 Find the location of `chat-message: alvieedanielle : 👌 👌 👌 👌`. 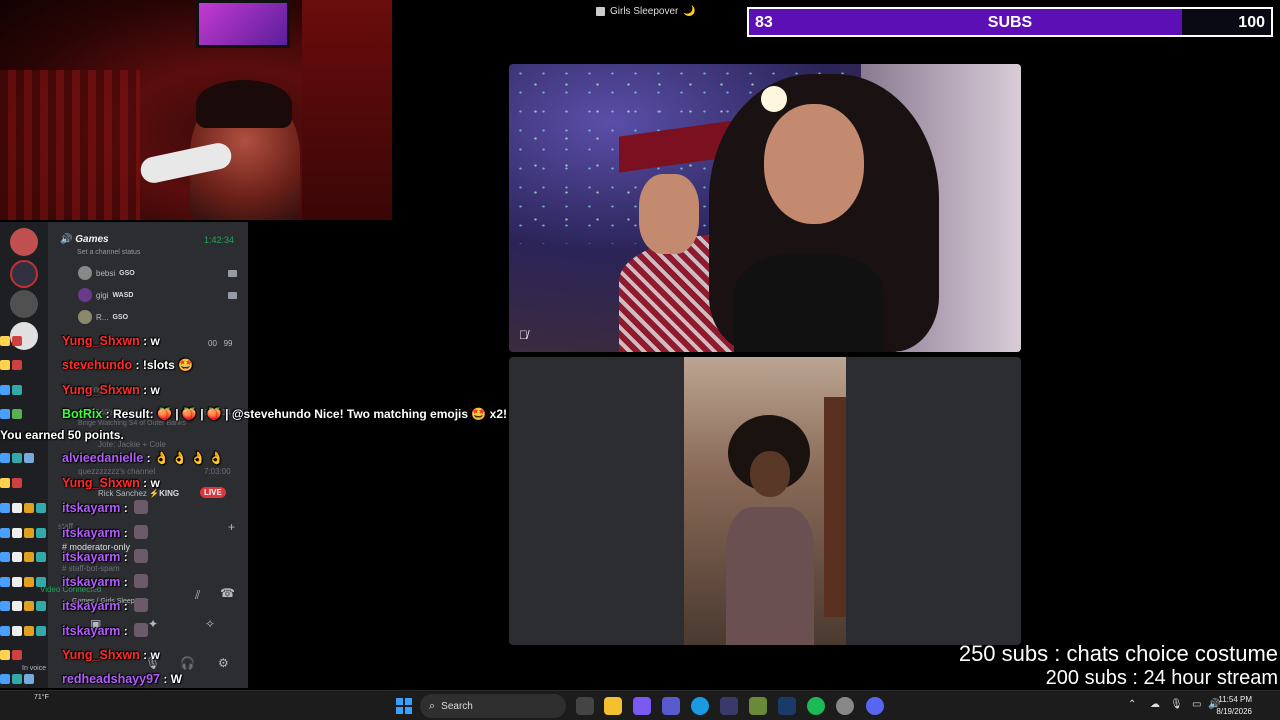

chat-message: alvieedanielle : 👌 👌 👌 👌 is located at coordinates (112, 461).